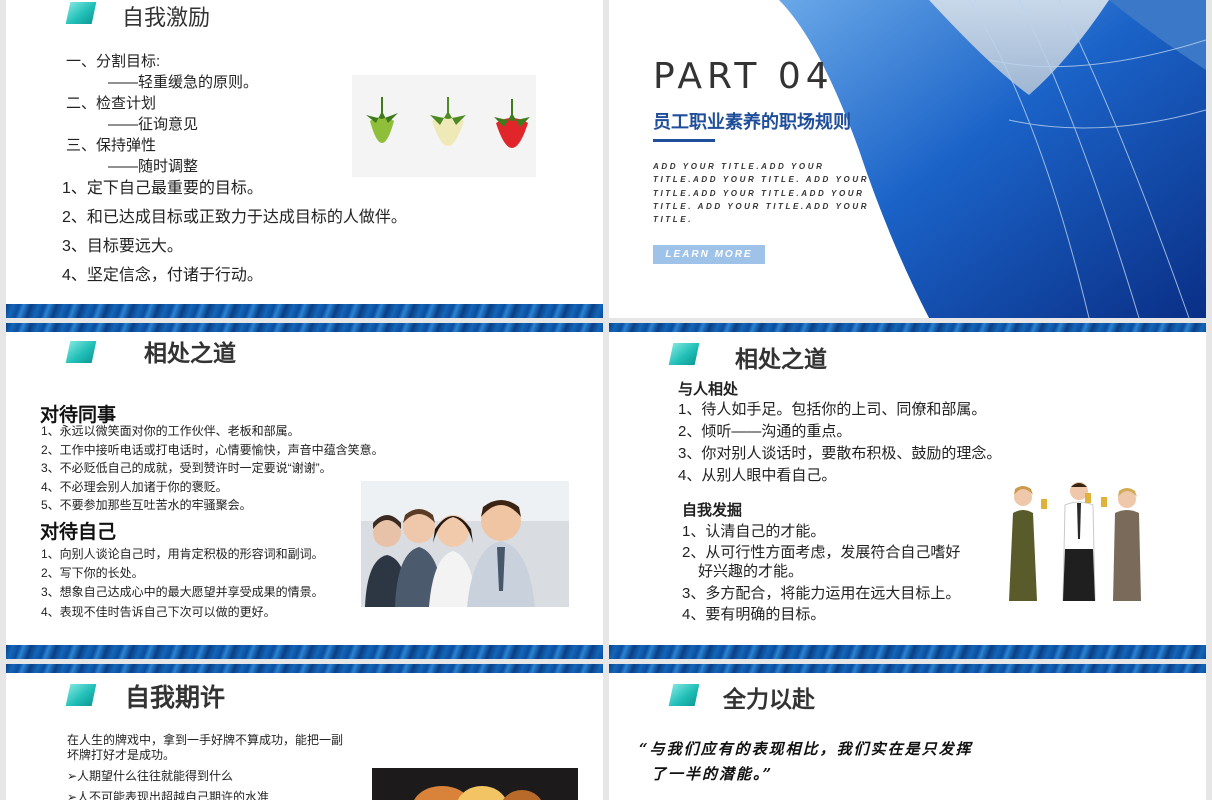 Image resolution: width=1212 pixels, height=800 pixels. What do you see at coordinates (712, 510) in the screenshot?
I see `section-heading: 自我发掘` at bounding box center [712, 510].